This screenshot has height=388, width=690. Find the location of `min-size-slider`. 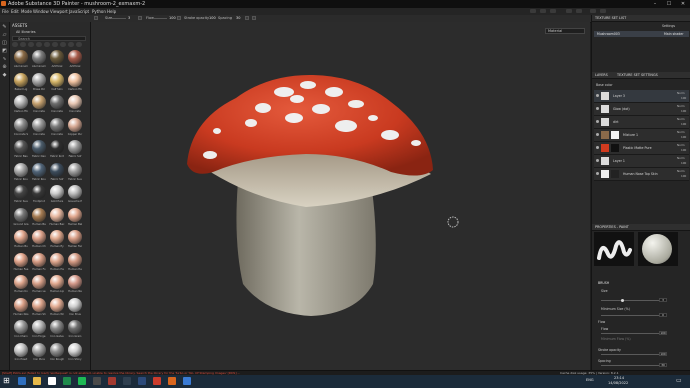

min-size-slider is located at coordinates (630, 315).